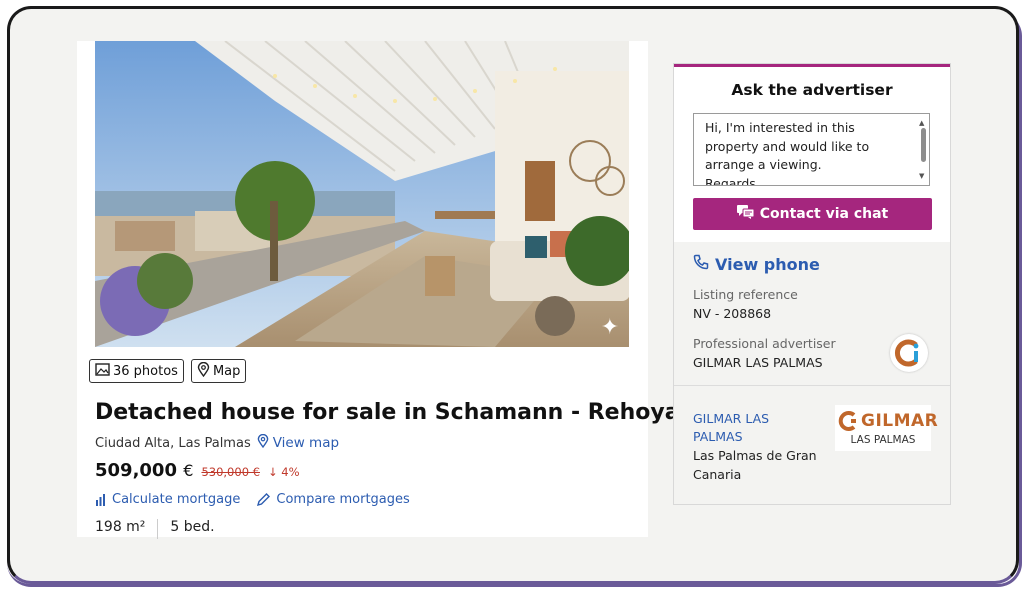 The height and width of the screenshot is (589, 1026). What do you see at coordinates (333, 499) in the screenshot?
I see `compare-mortgages-link: Compare mortgages` at bounding box center [333, 499].